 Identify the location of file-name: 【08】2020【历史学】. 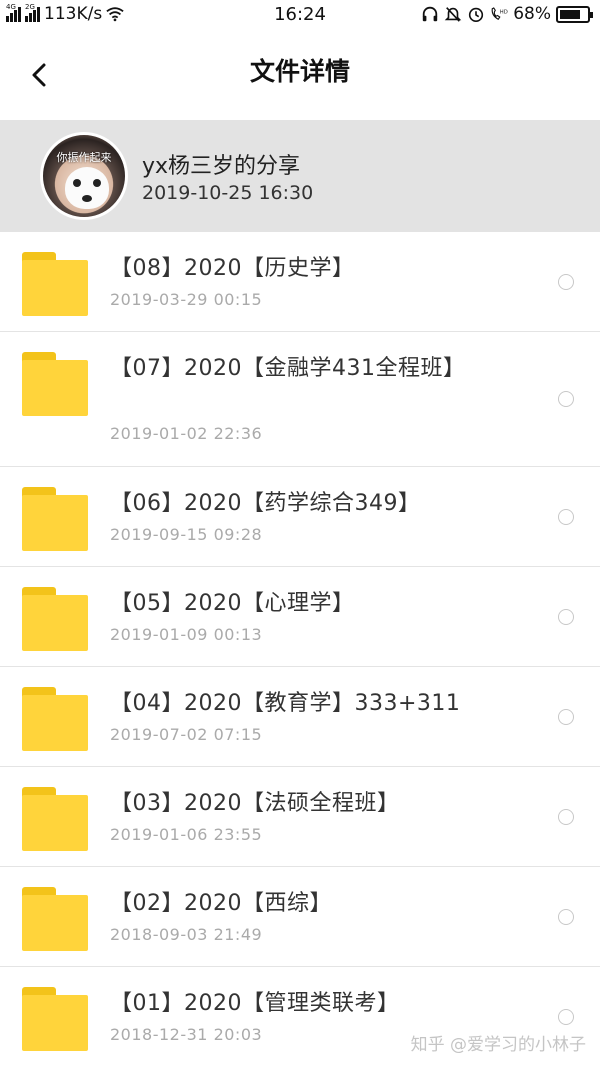
(232, 268).